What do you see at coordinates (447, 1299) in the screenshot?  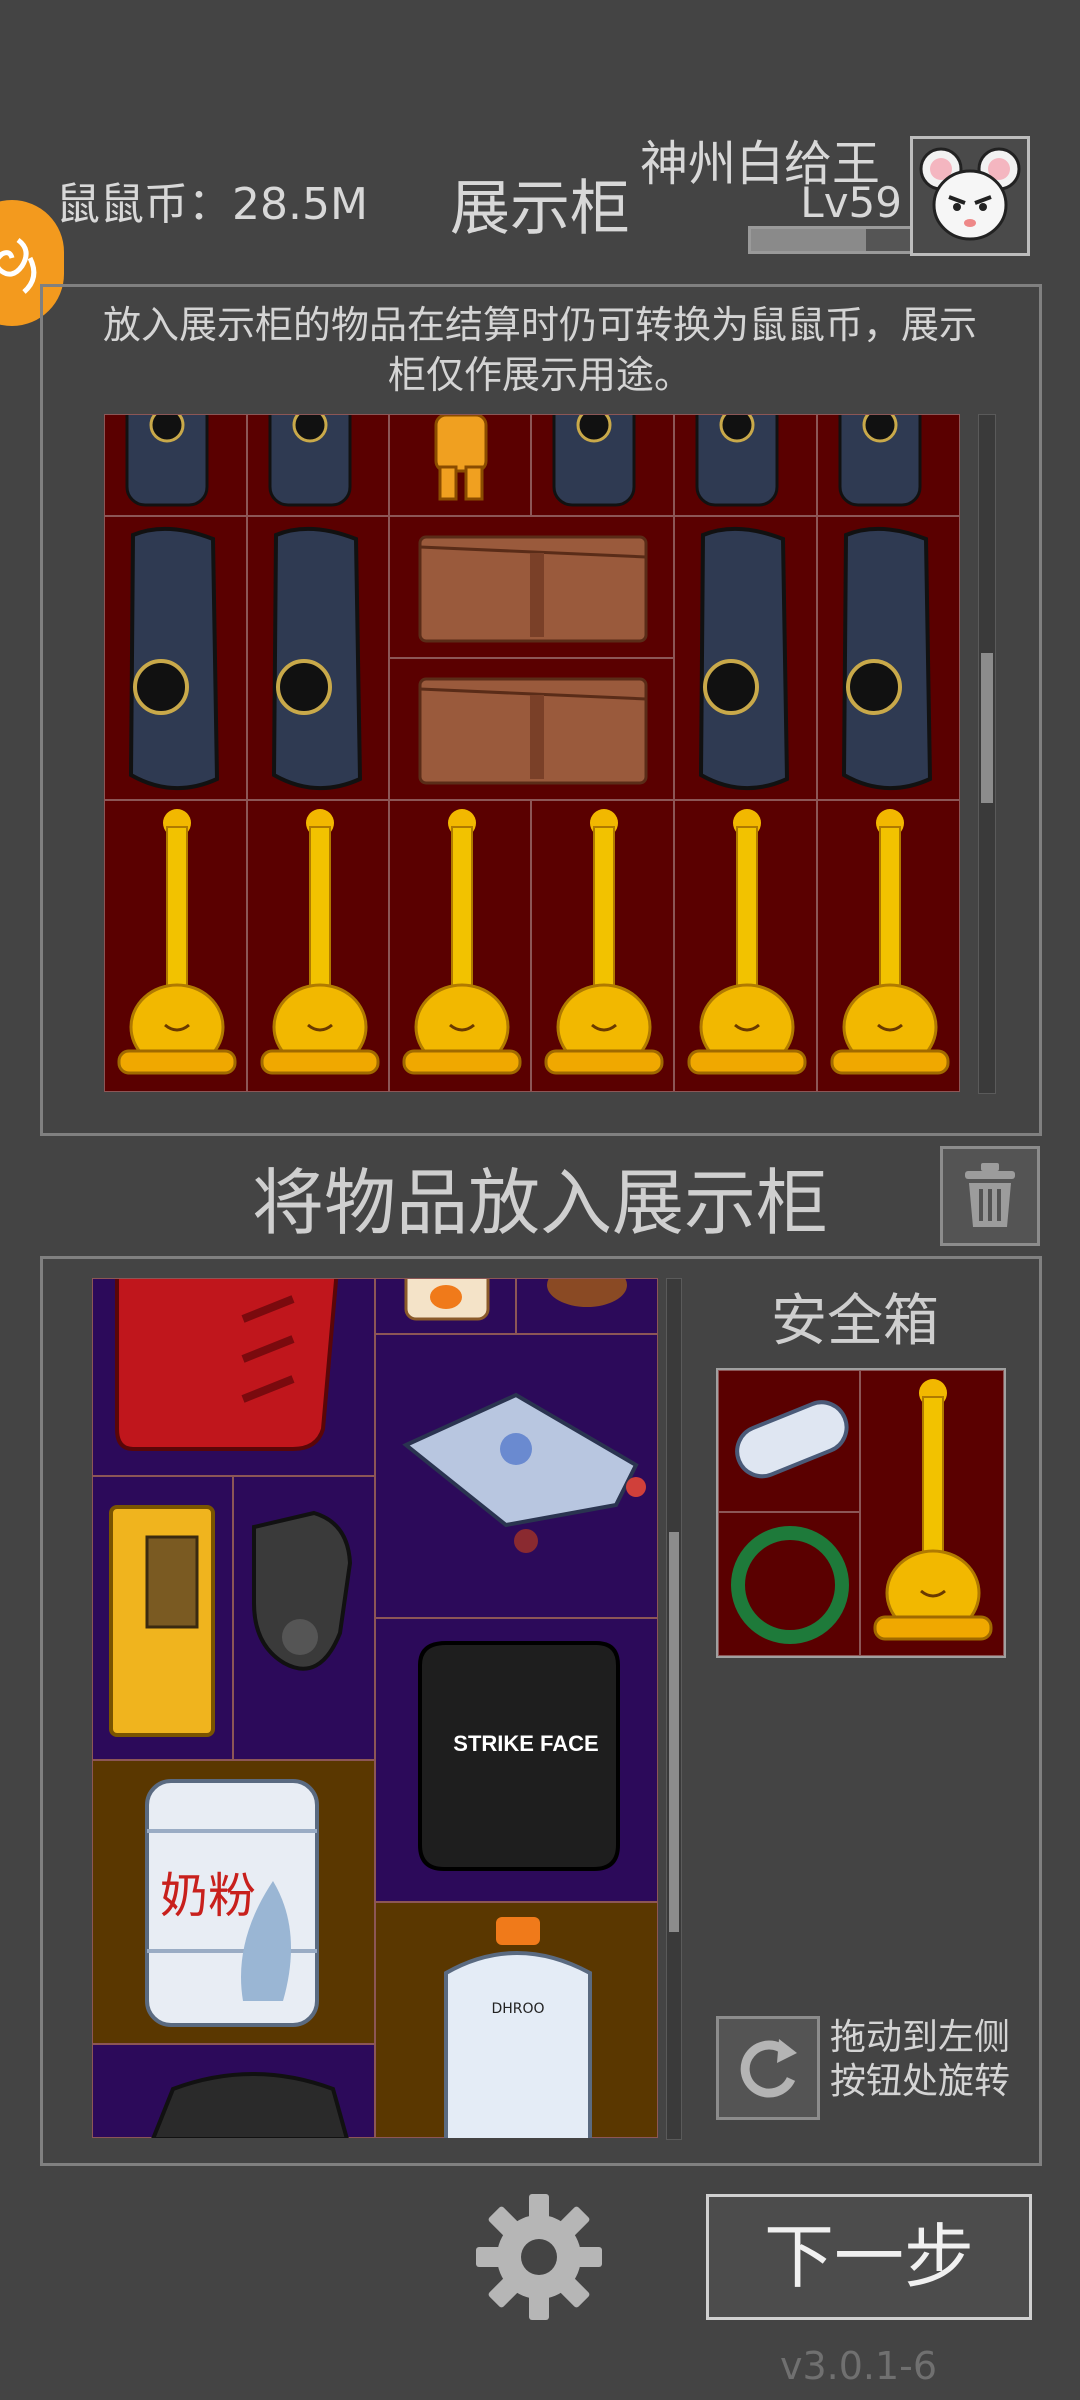 I see `juice-bottle-icon` at bounding box center [447, 1299].